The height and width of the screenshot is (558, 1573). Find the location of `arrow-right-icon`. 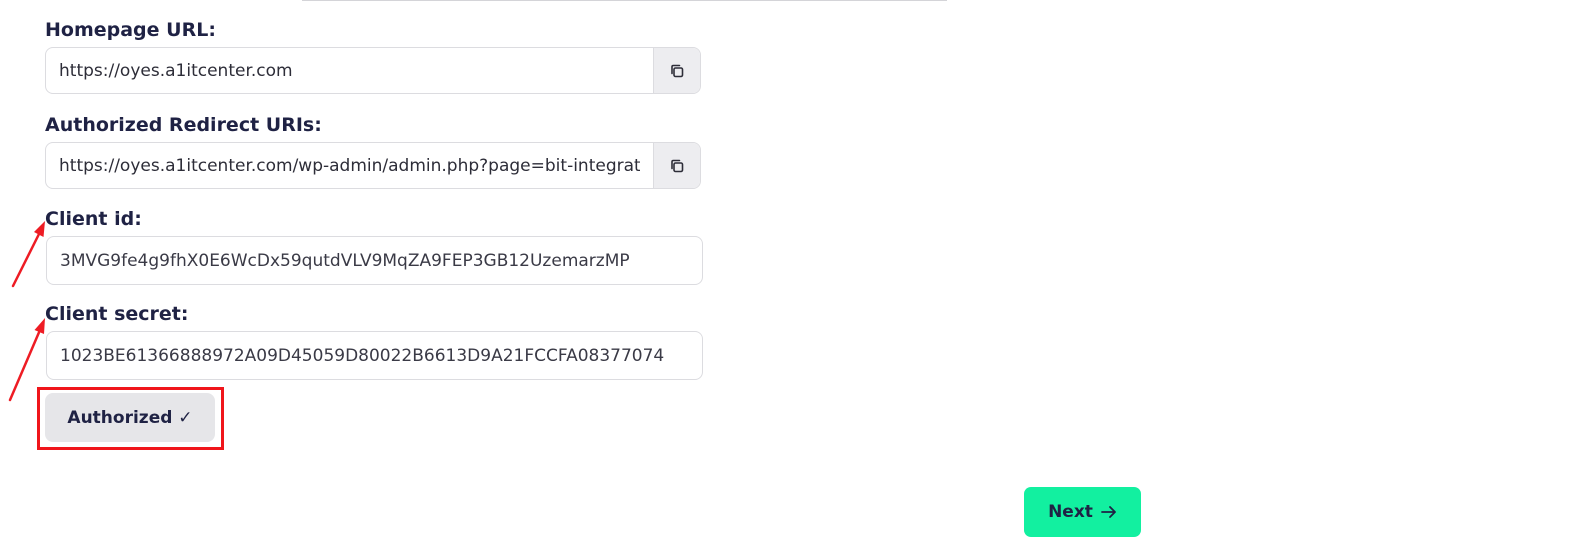

arrow-right-icon is located at coordinates (1108, 512).